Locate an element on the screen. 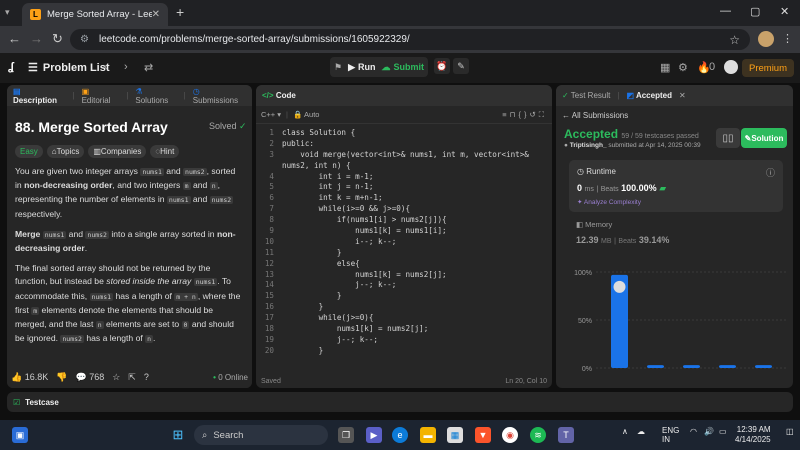  user-avatar is located at coordinates (731, 67).